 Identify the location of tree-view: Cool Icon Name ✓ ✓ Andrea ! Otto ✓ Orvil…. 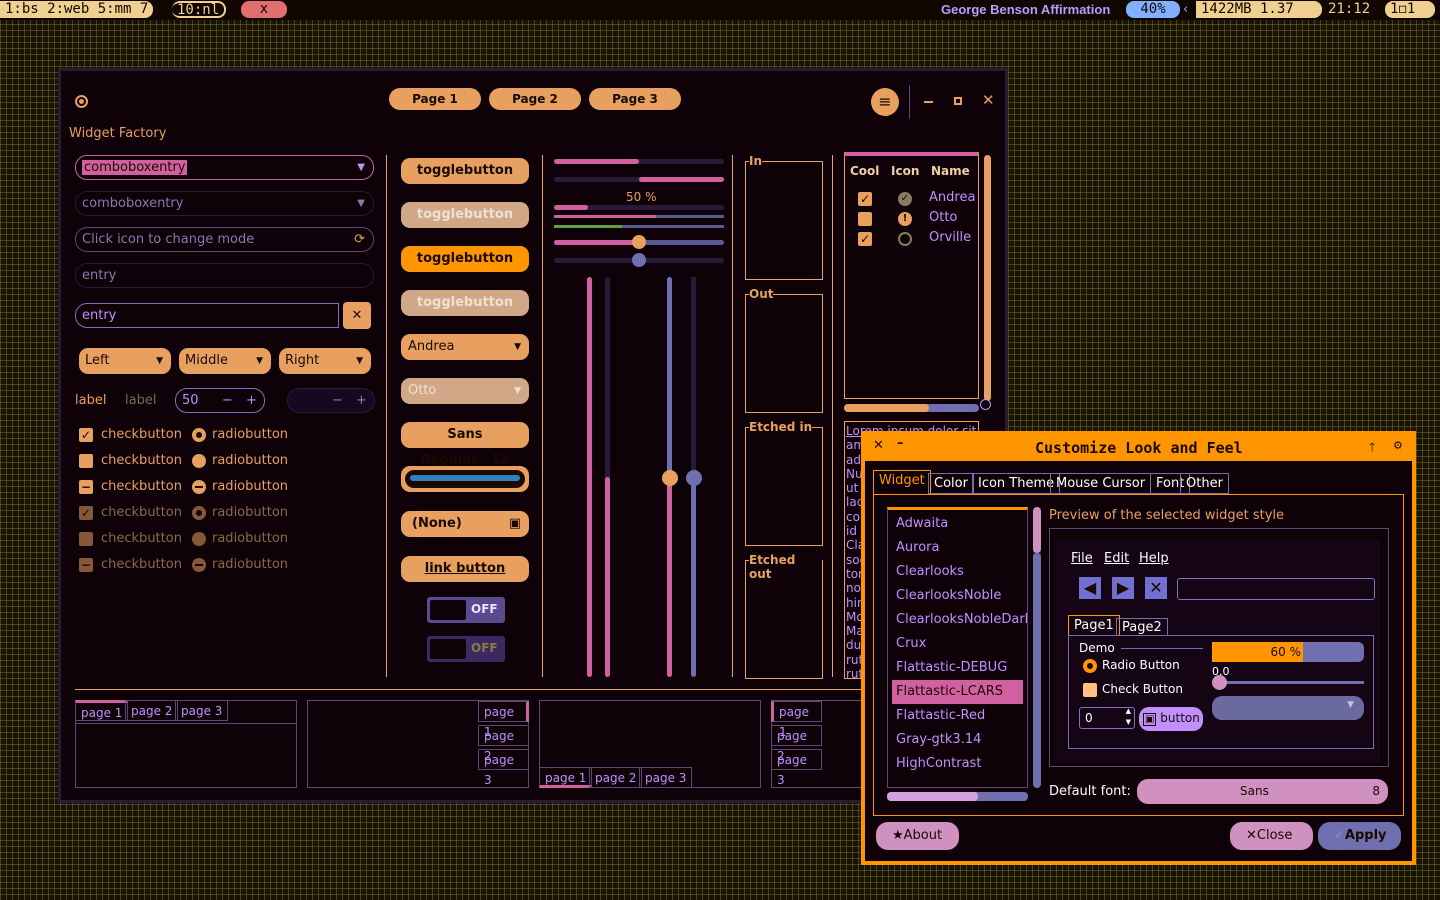
(911, 275).